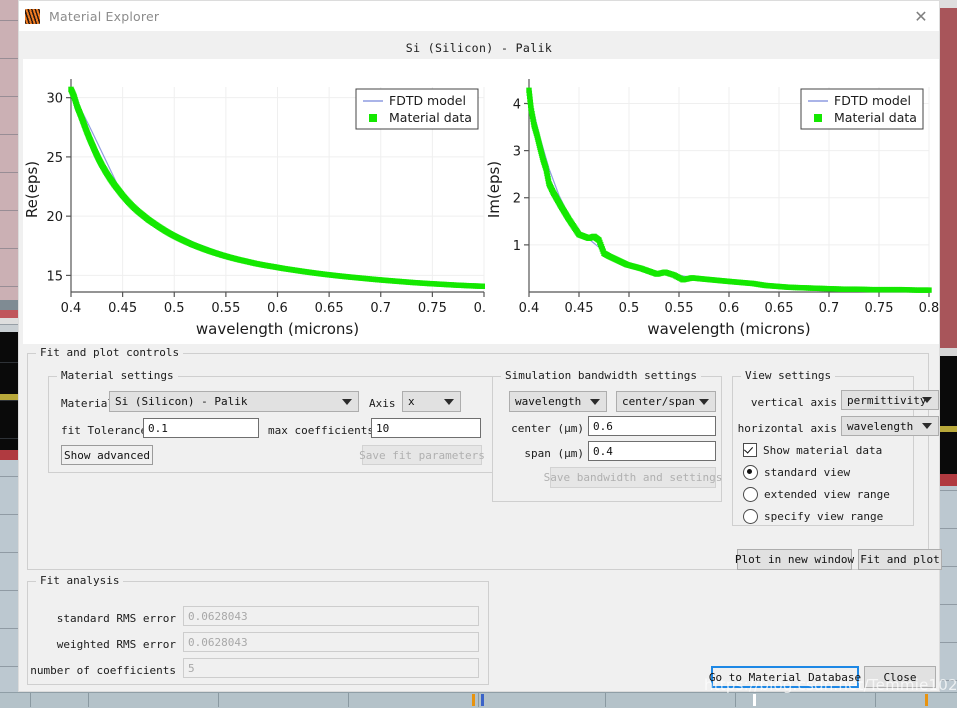 Image resolution: width=957 pixels, height=708 pixels. Describe the element at coordinates (796, 472) in the screenshot. I see `radio-standard-view: standard view` at that location.